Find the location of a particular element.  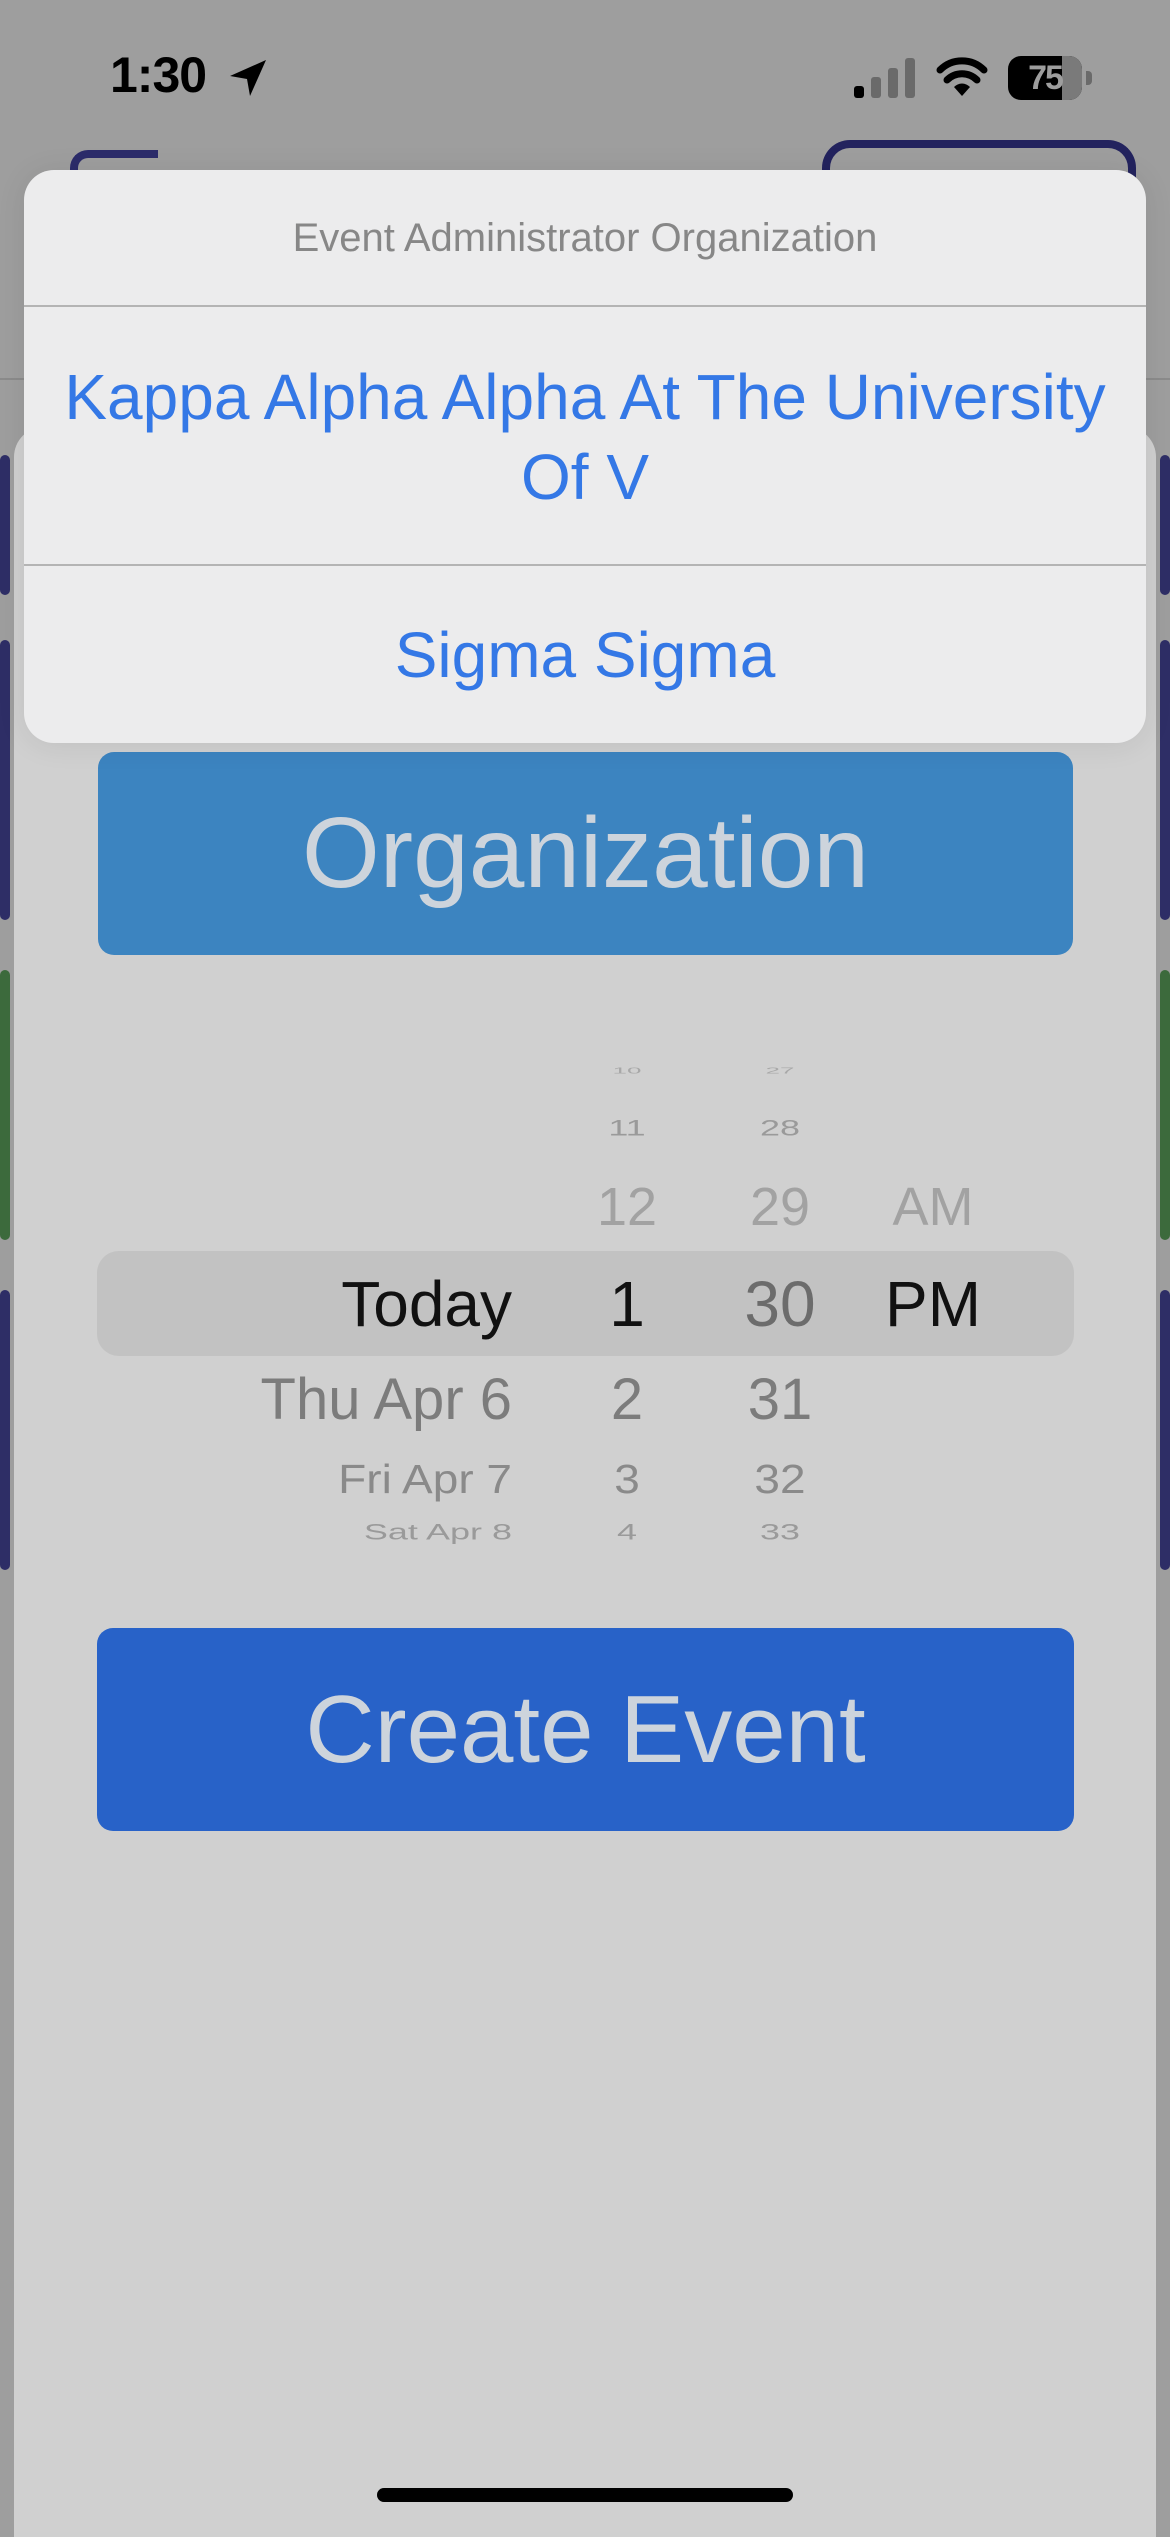

hour-option: 11 is located at coordinates (627, 1128).